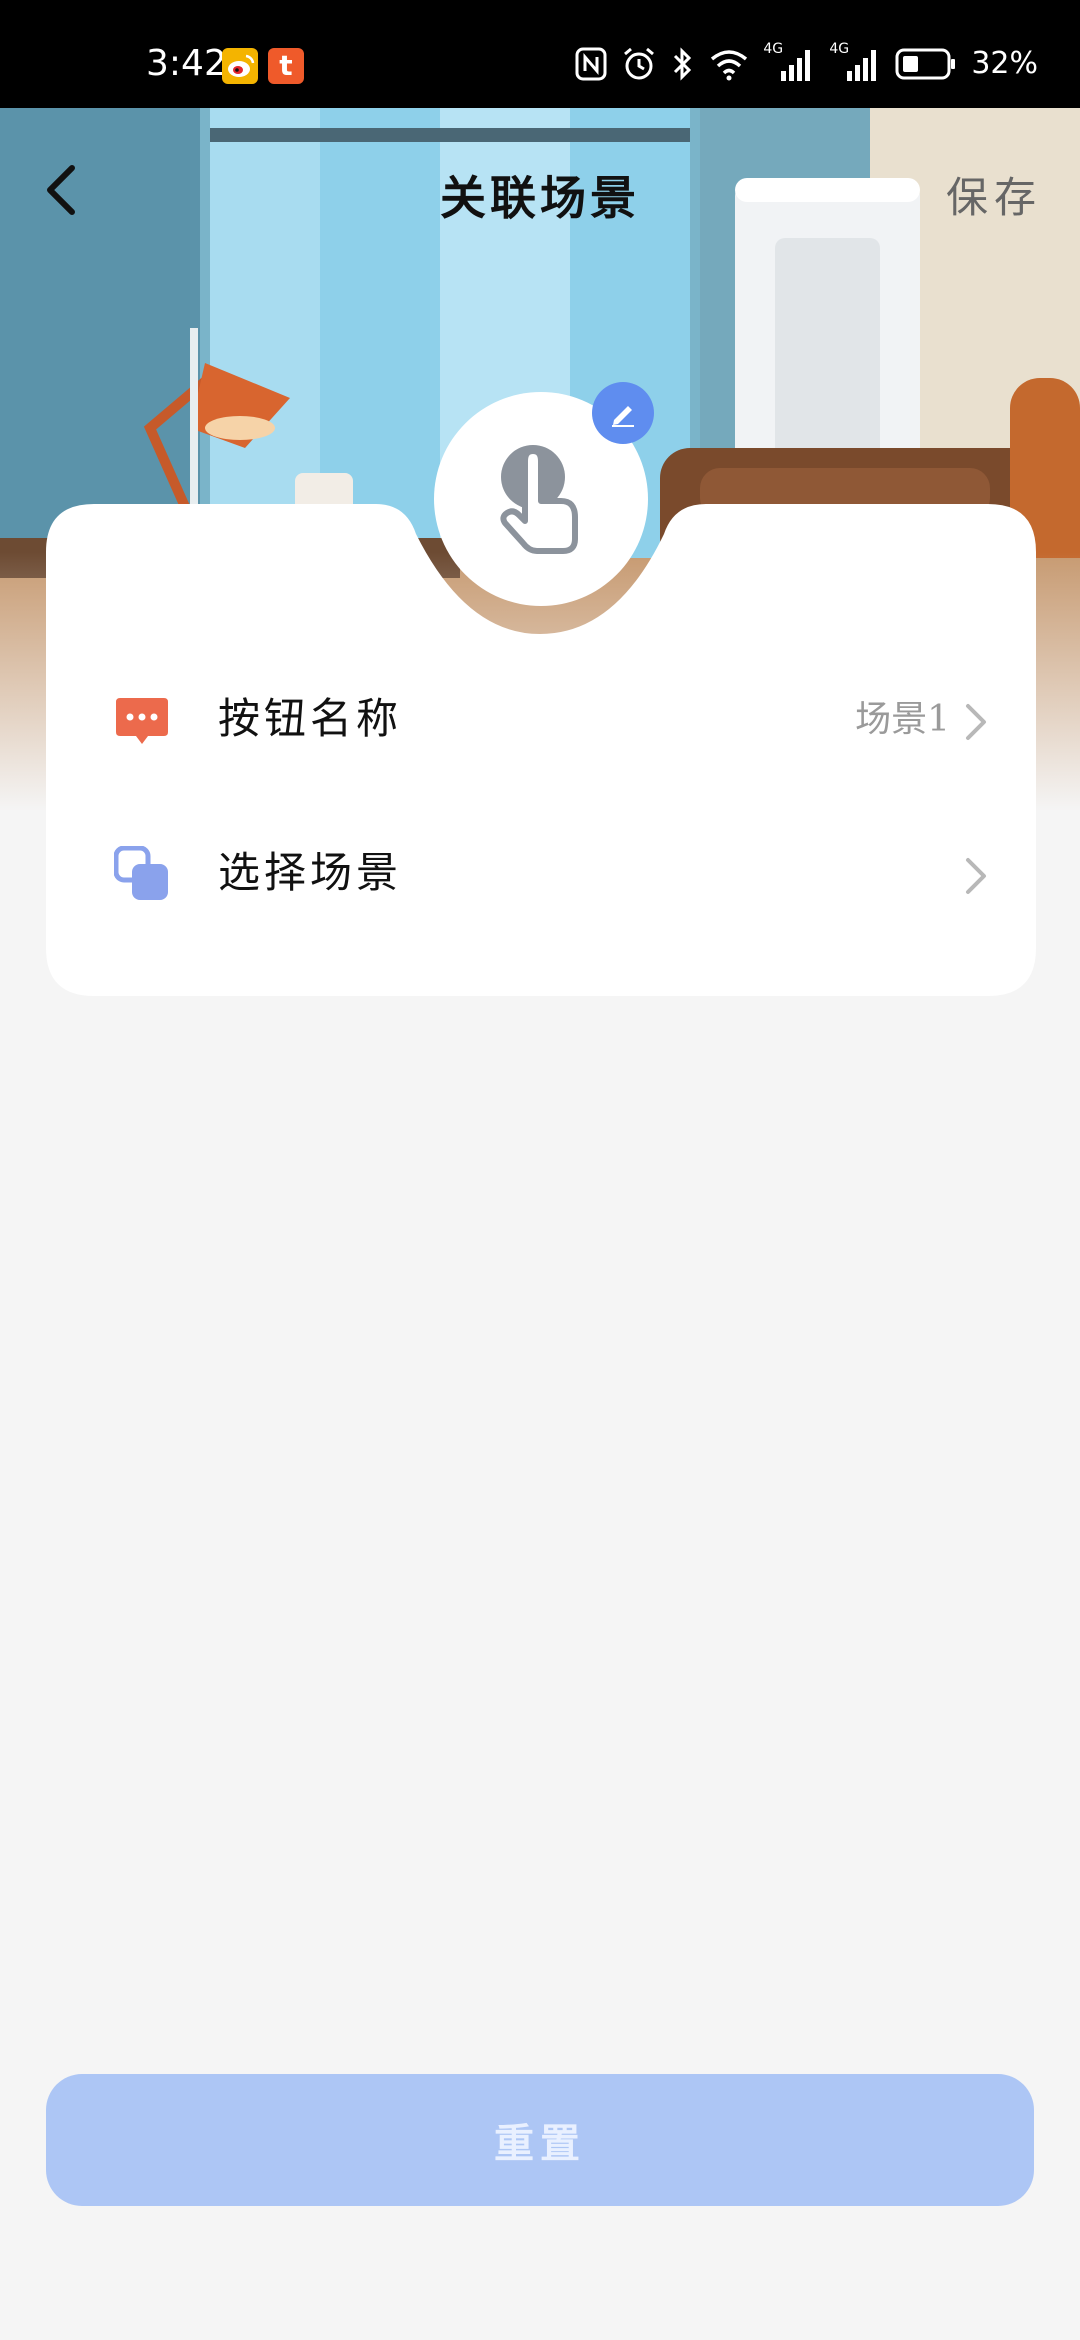 The height and width of the screenshot is (2340, 1080). What do you see at coordinates (541, 719) in the screenshot?
I see `button-name-row: 按钮名称 场景1` at bounding box center [541, 719].